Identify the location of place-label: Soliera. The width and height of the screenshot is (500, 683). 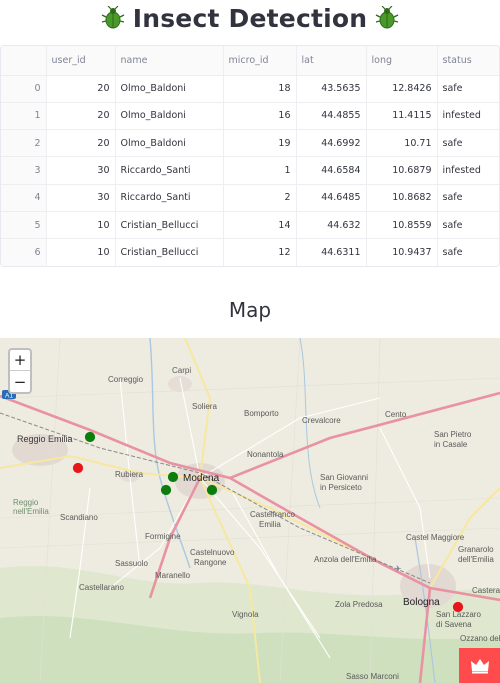
(204, 406).